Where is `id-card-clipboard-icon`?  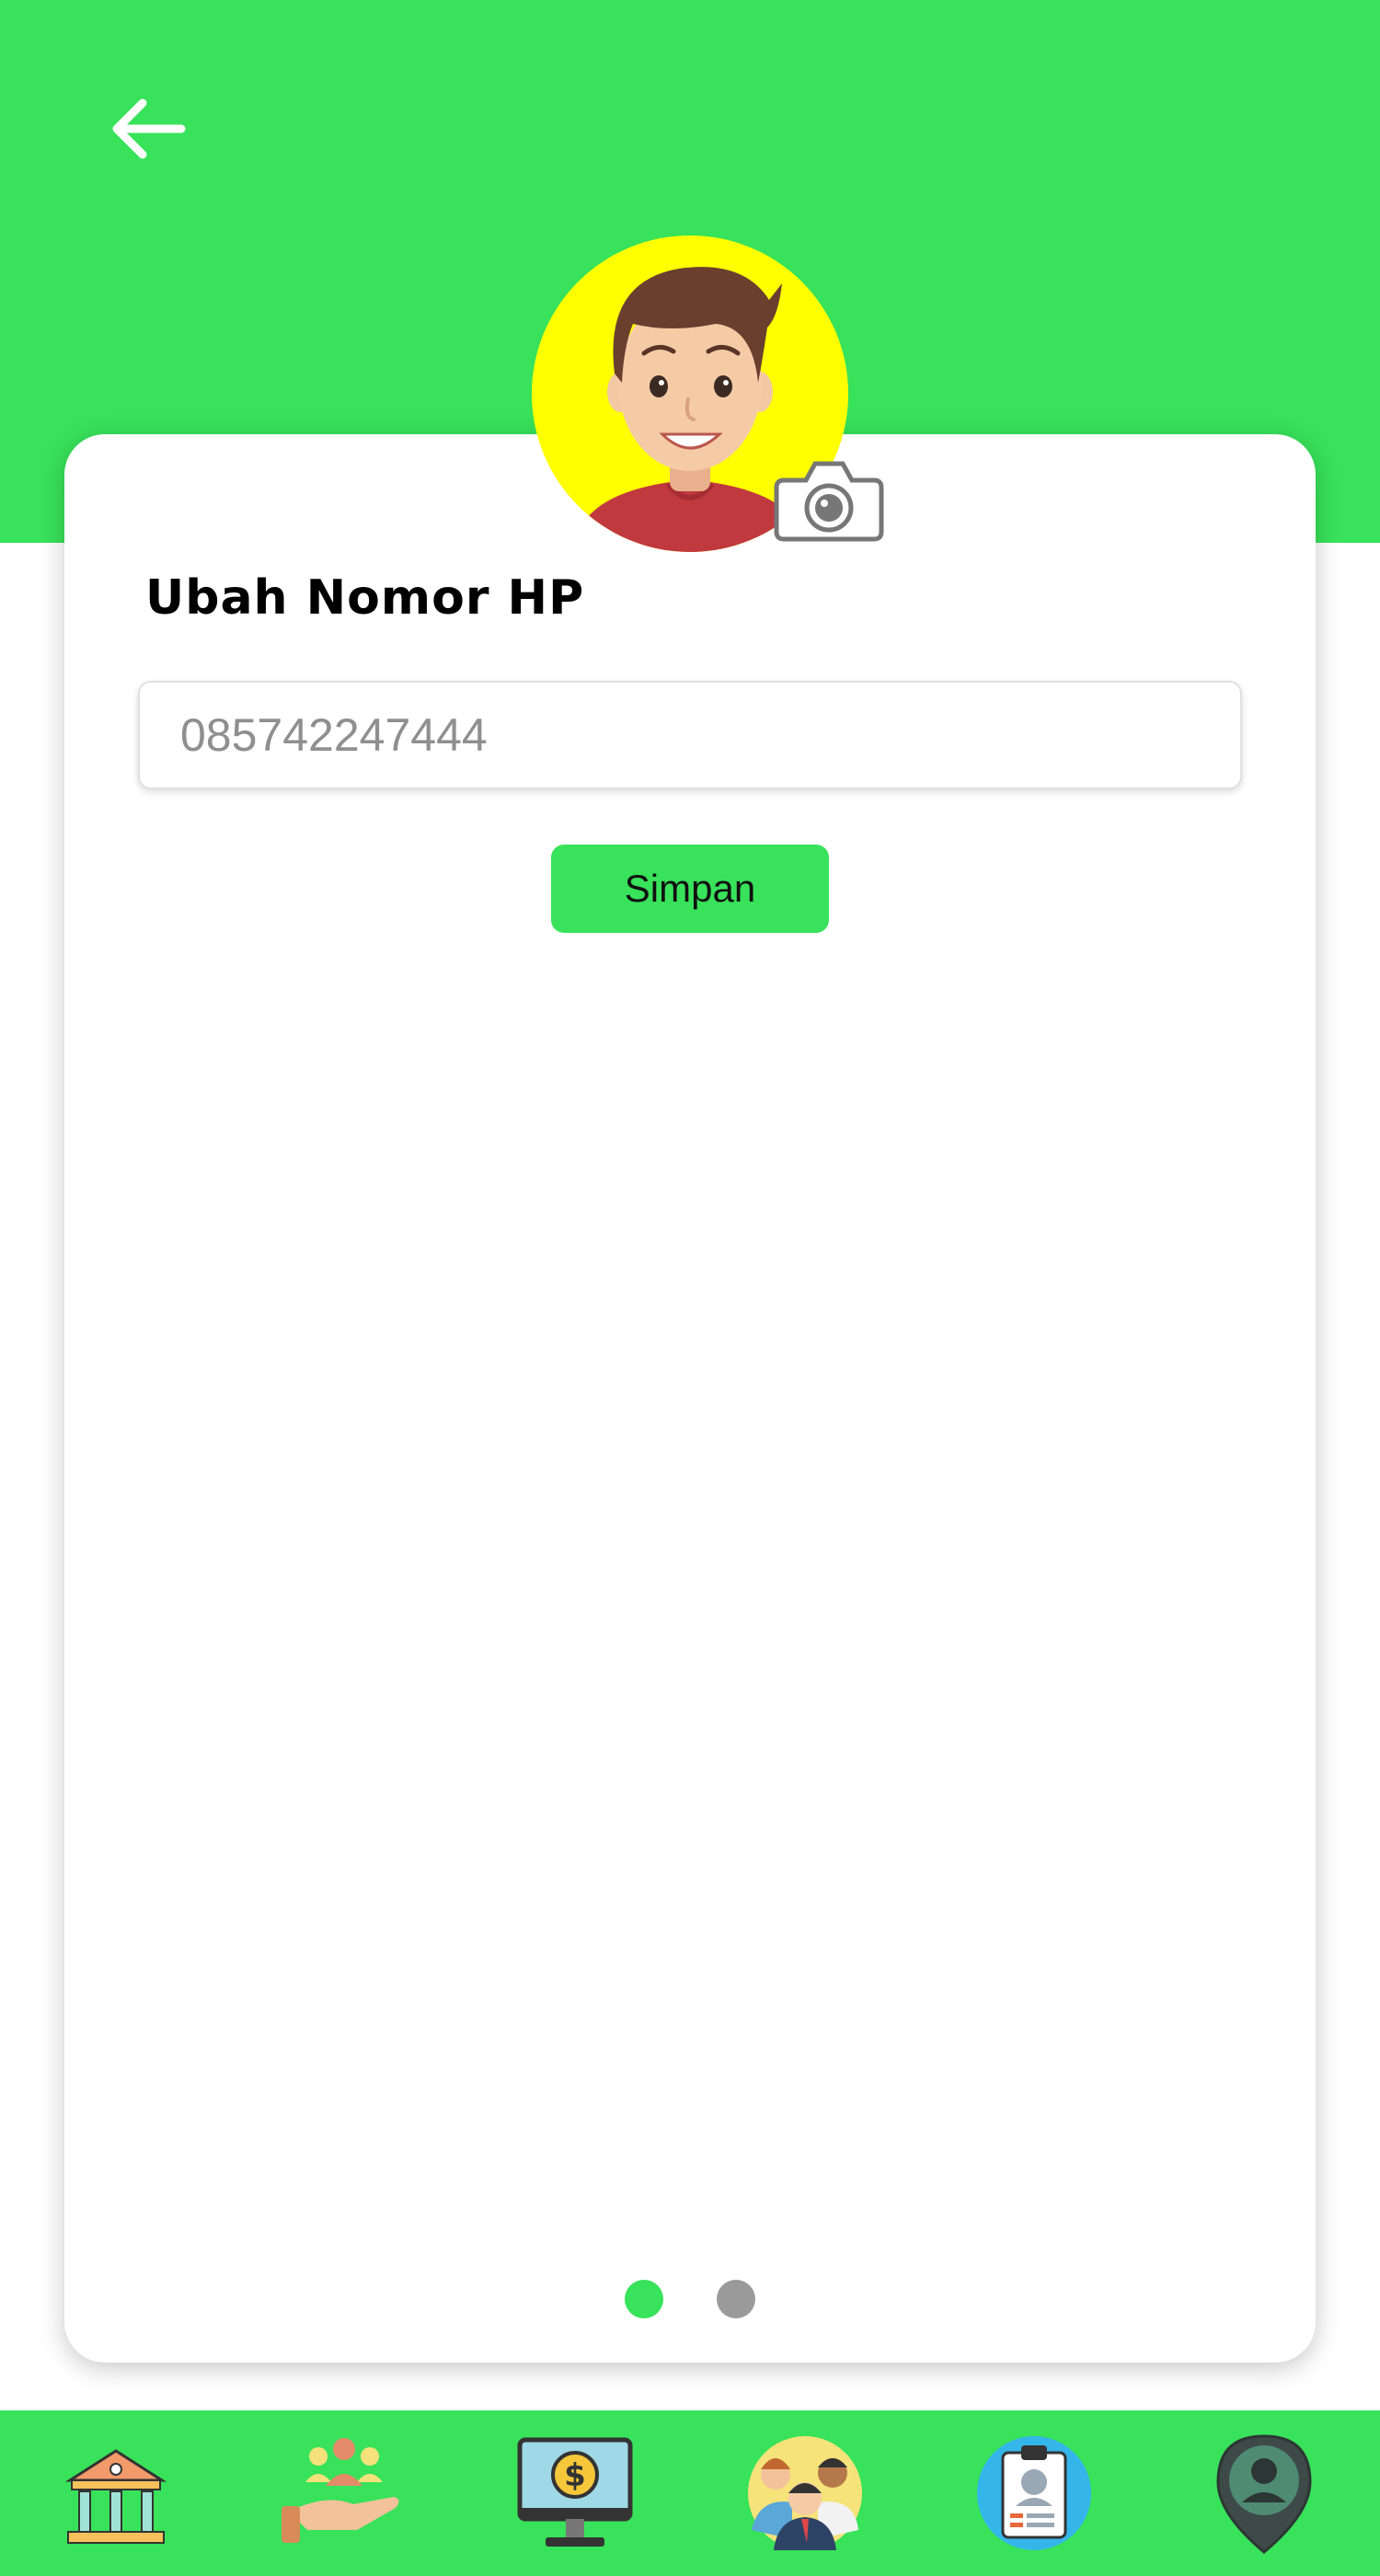 id-card-clipboard-icon is located at coordinates (1034, 2493).